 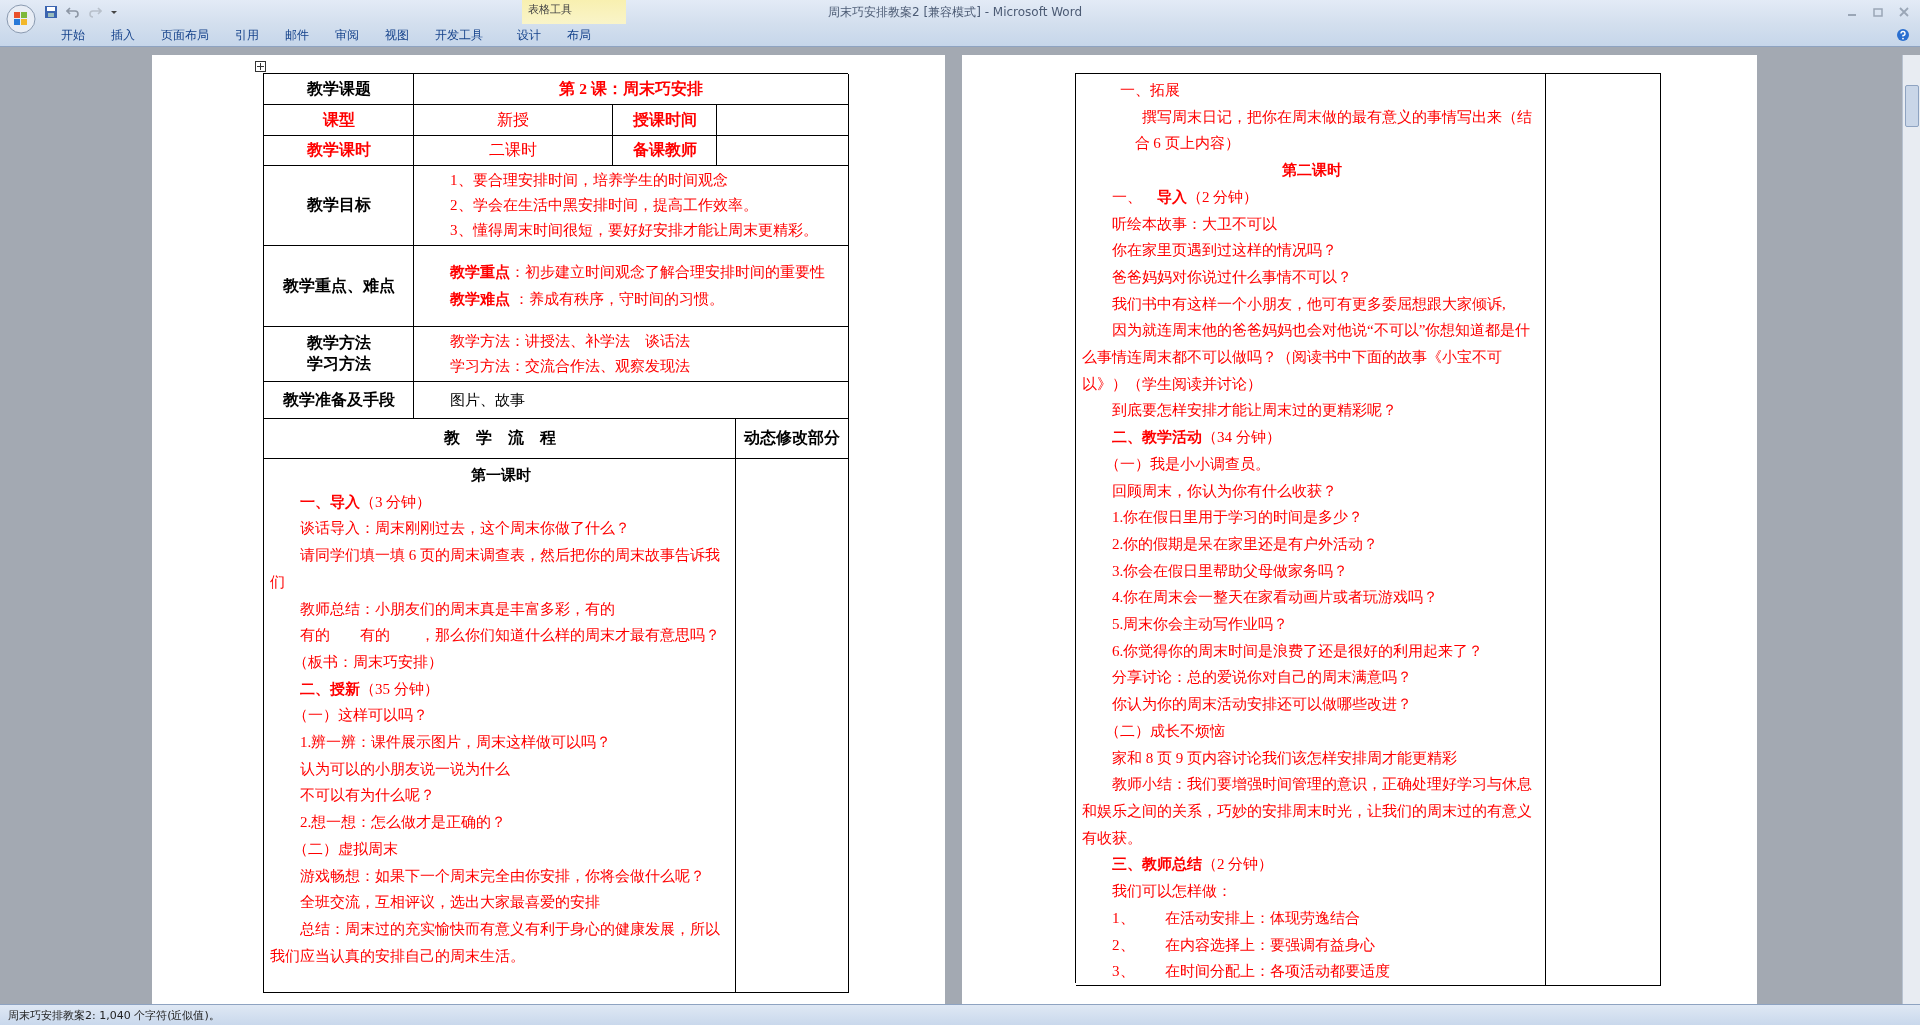 I want to click on goal-text: 2、学会在生活中黑安排时间，提高工作效率。, so click(x=604, y=205).